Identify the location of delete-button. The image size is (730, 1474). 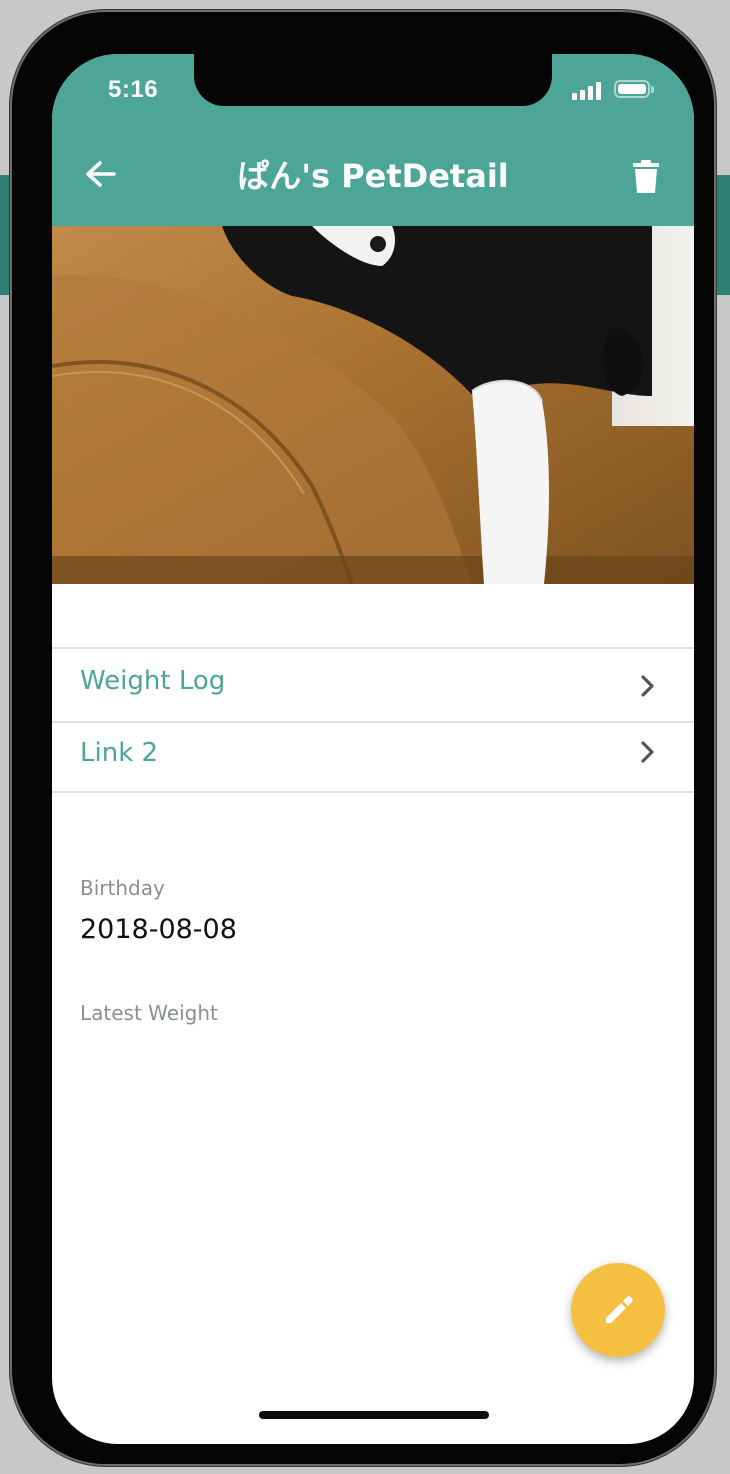
(646, 176).